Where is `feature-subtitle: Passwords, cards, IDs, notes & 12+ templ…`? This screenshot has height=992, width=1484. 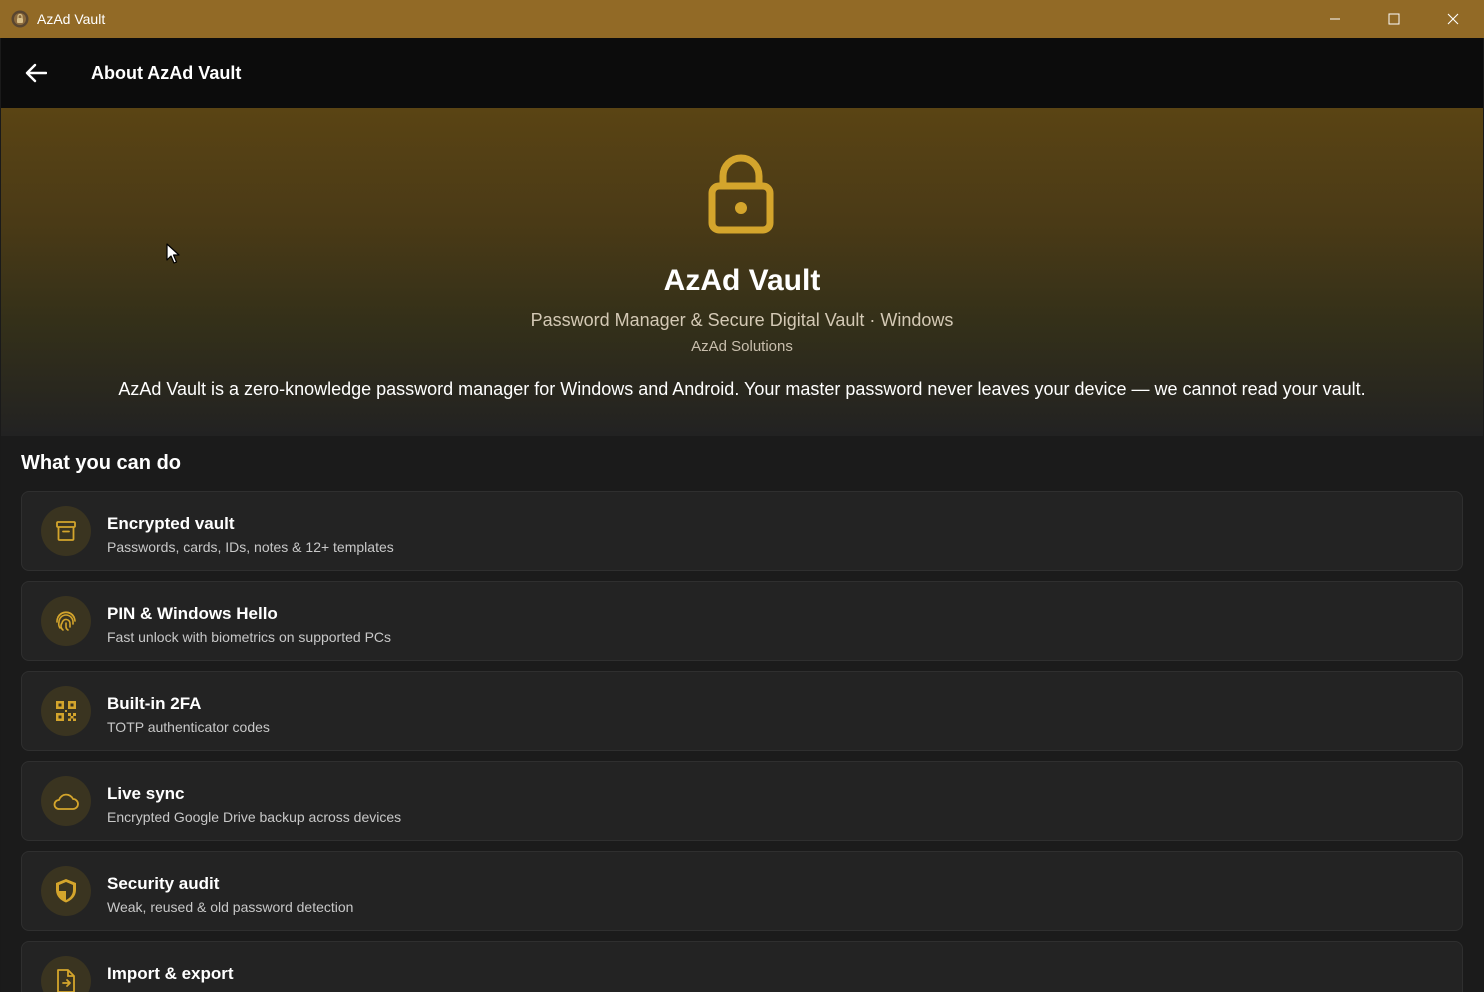 feature-subtitle: Passwords, cards, IDs, notes & 12+ templ… is located at coordinates (250, 547).